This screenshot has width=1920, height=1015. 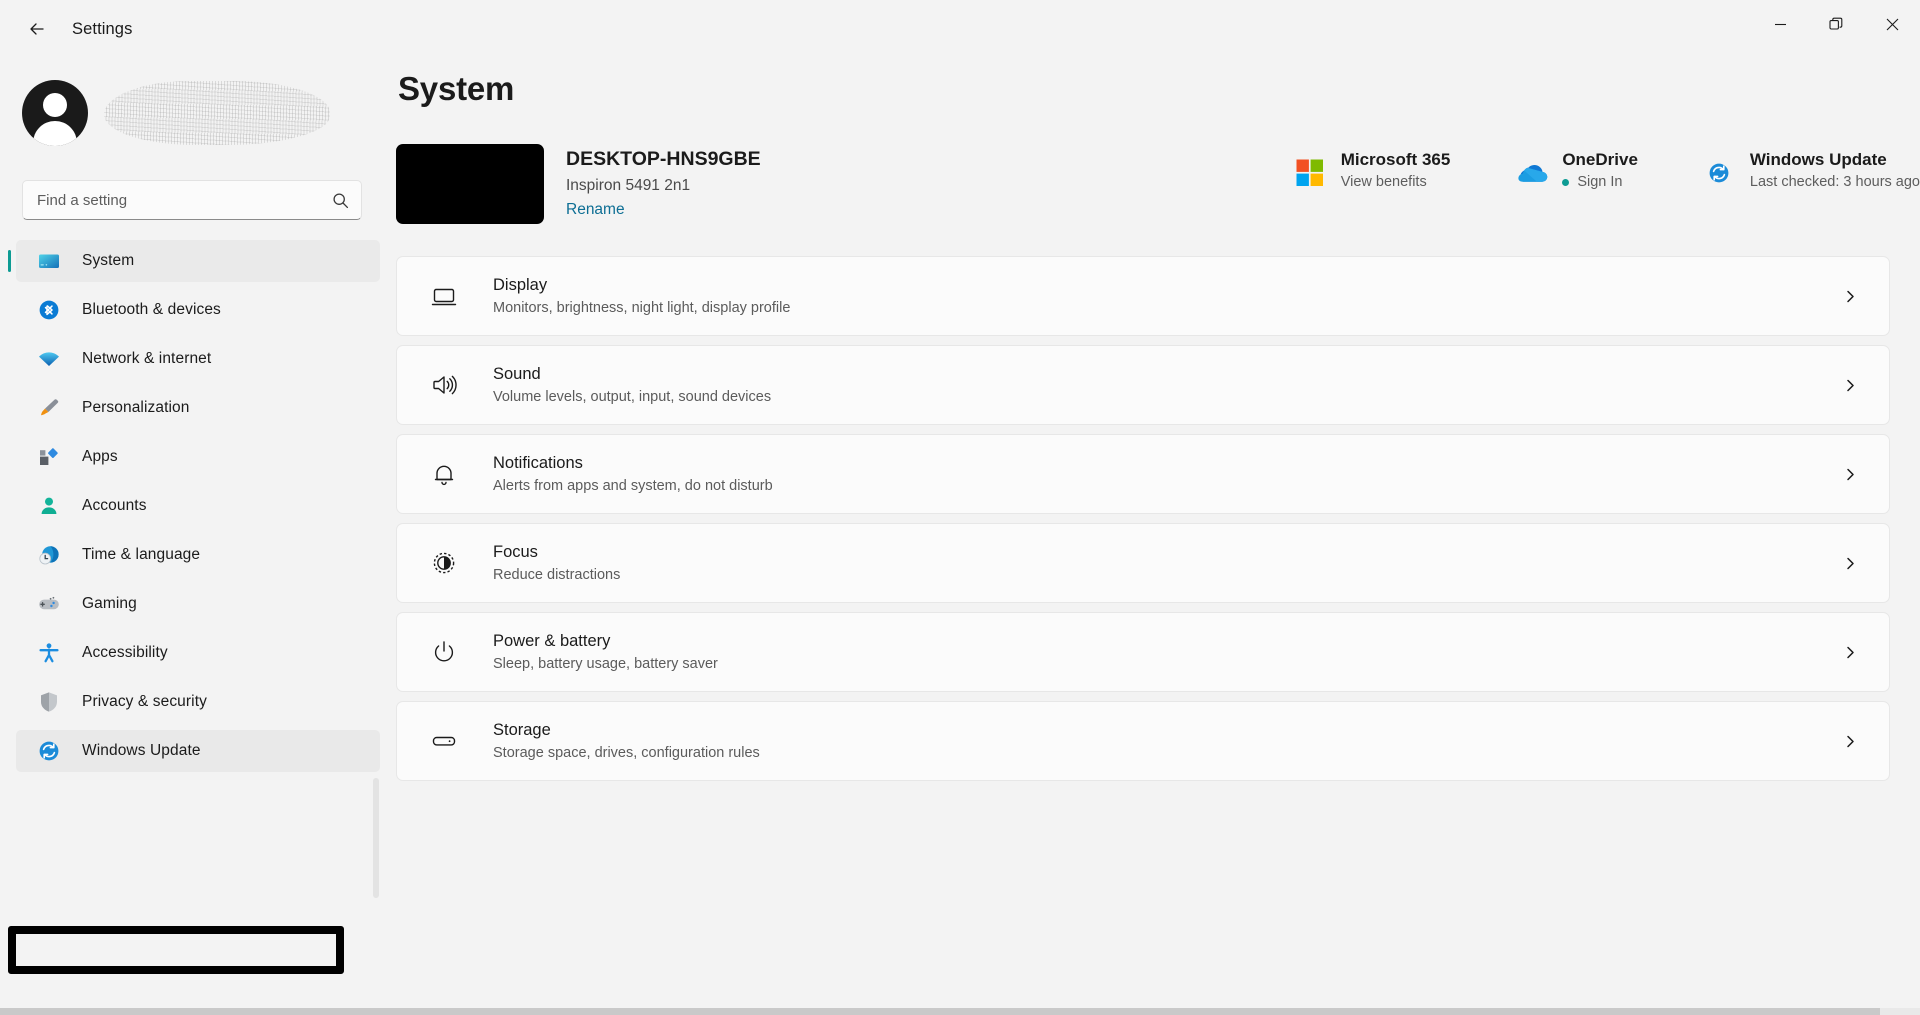 I want to click on back-arrow-icon, so click(x=37, y=29).